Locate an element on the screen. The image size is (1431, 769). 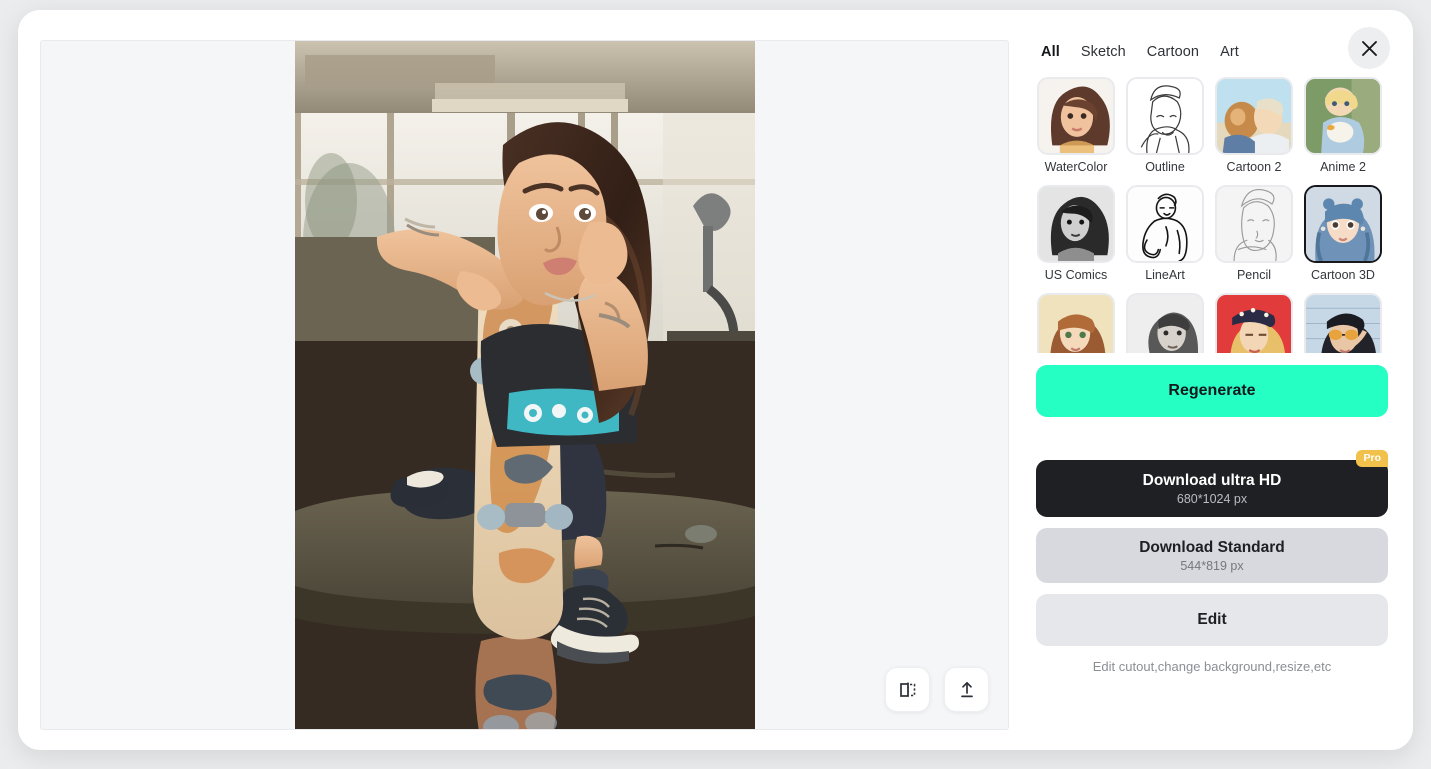
download-ultra-hd-title: Download ultra HD is located at coordinates (1212, 480).